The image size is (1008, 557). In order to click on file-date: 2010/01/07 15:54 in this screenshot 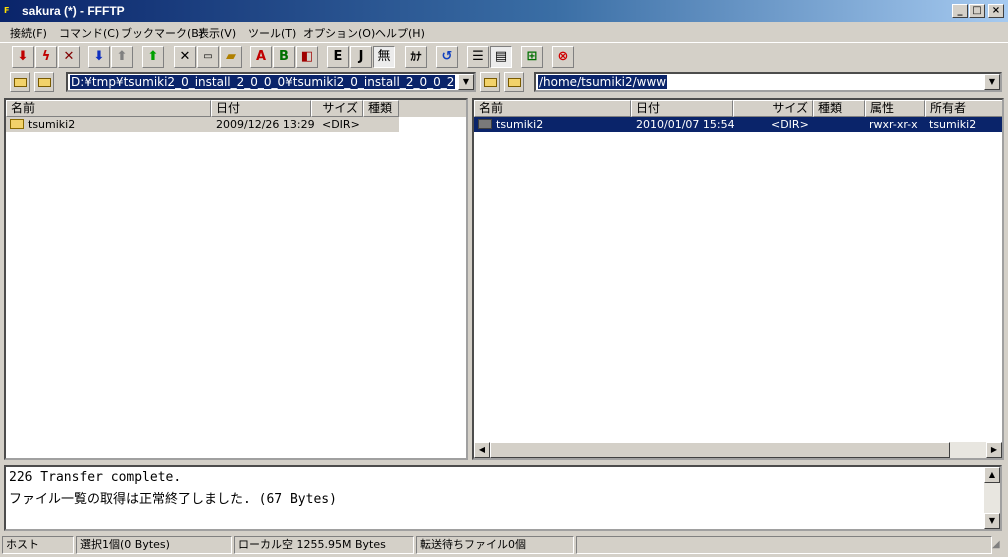, I will do `click(685, 124)`.